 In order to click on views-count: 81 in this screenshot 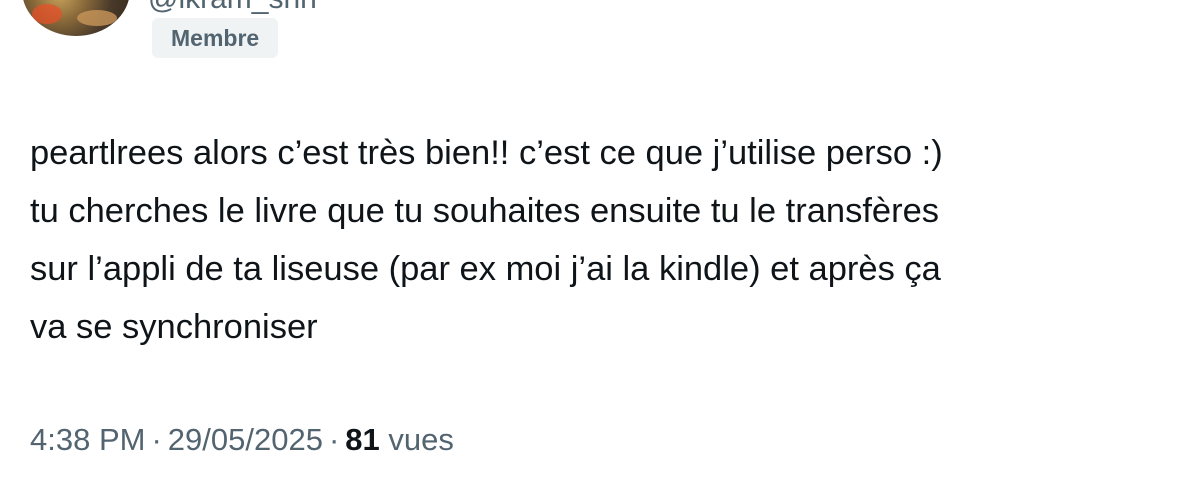, I will do `click(362, 439)`.